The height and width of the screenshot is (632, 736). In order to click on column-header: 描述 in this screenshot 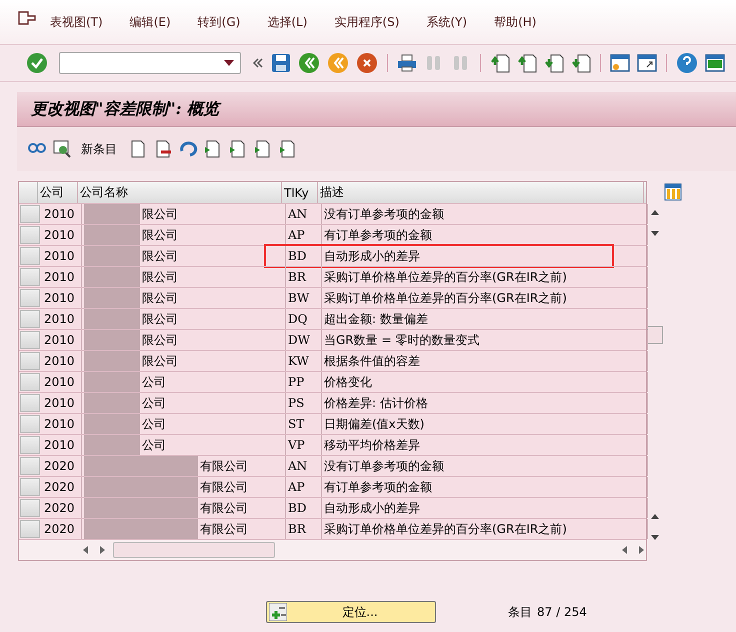, I will do `click(481, 192)`.